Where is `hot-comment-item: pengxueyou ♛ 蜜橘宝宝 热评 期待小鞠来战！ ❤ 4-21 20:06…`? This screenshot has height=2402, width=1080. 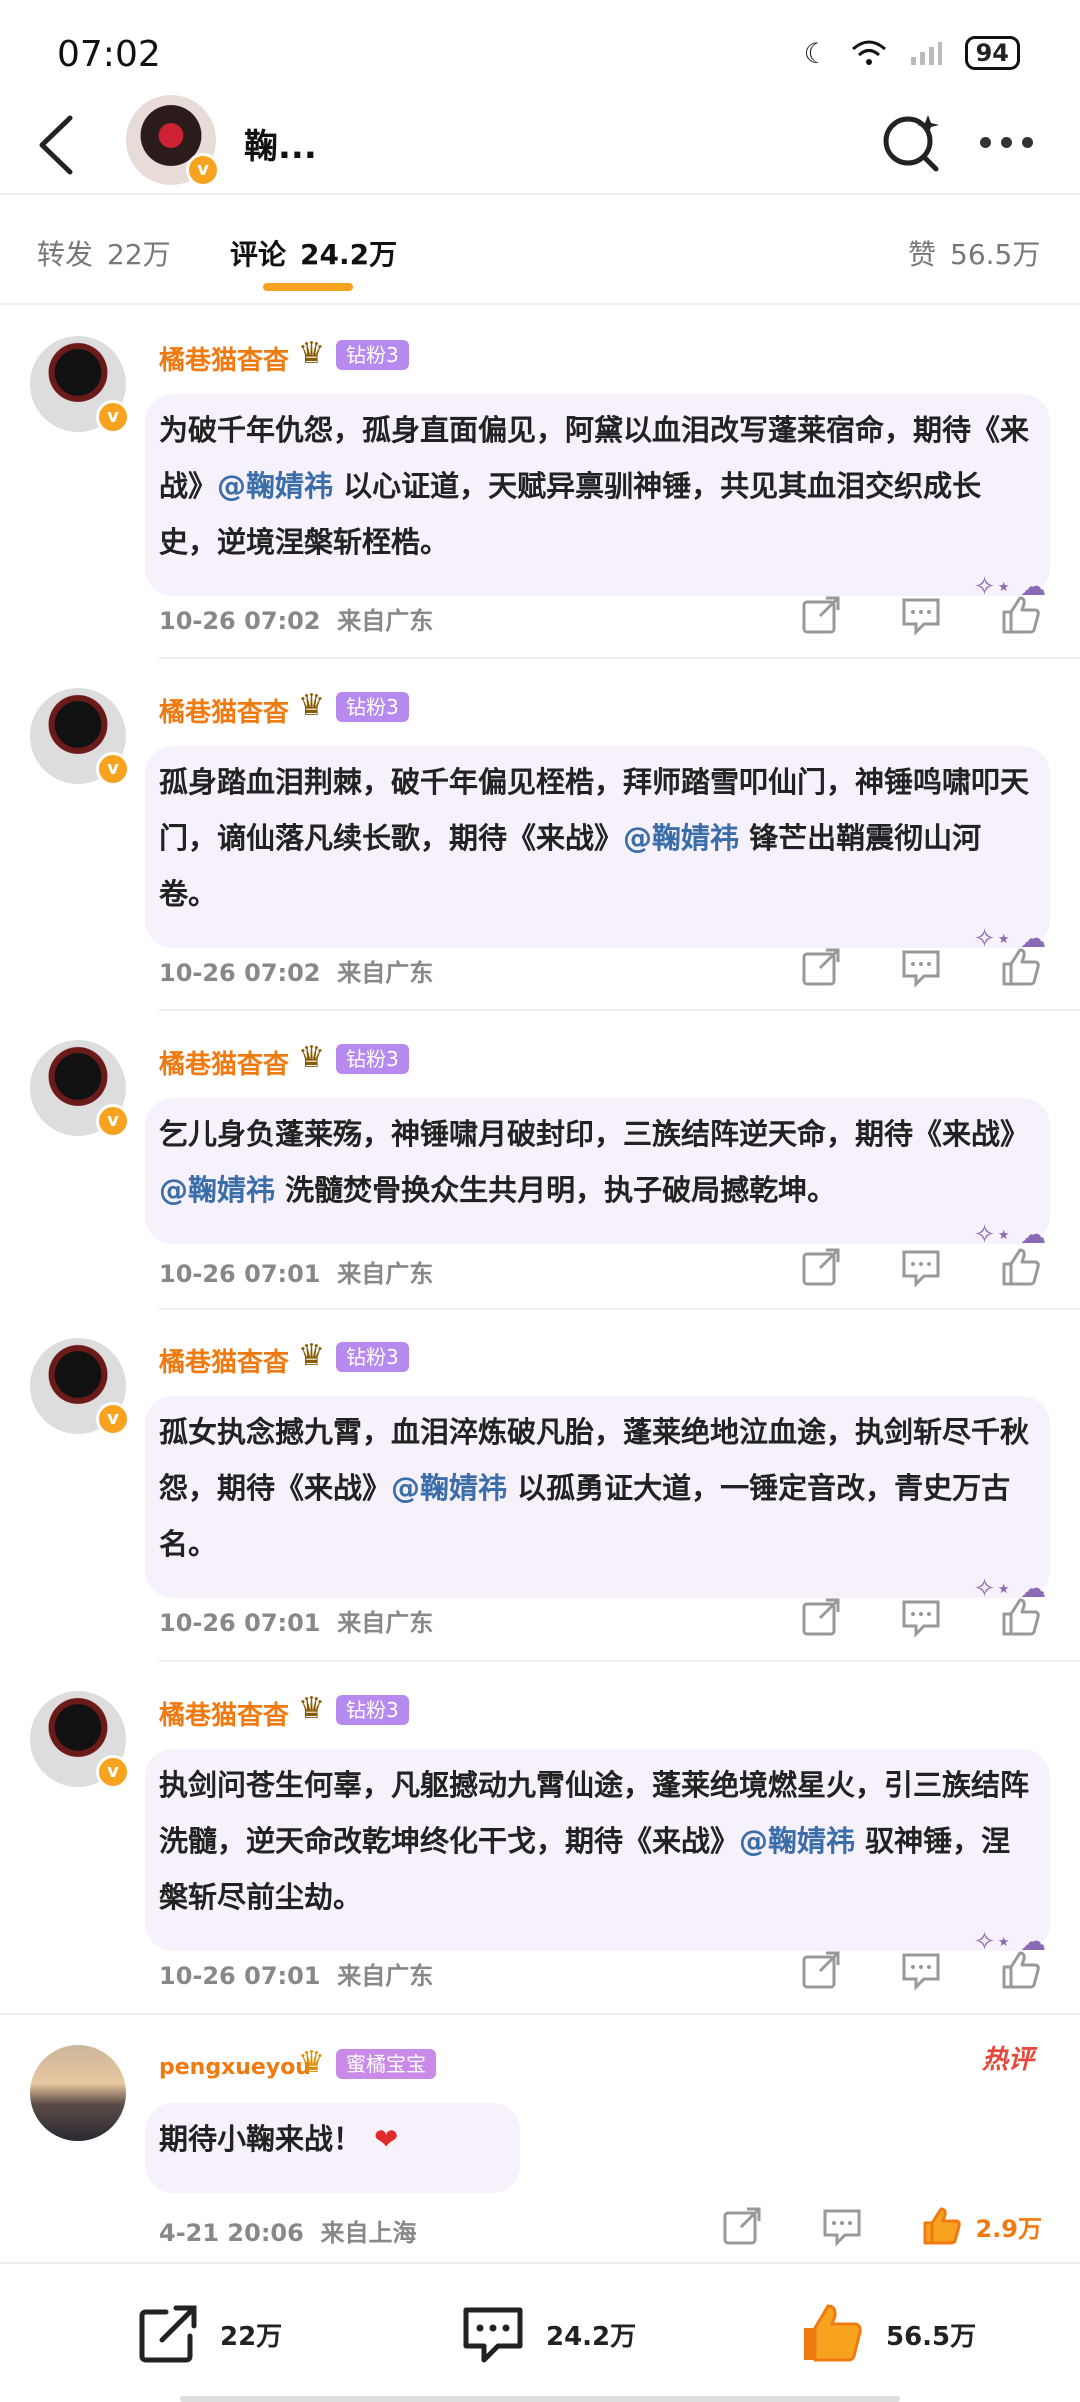 hot-comment-item: pengxueyou ♛ 蜜橘宝宝 热评 期待小鞠来战！ ❤ 4-21 20:06… is located at coordinates (540, 2150).